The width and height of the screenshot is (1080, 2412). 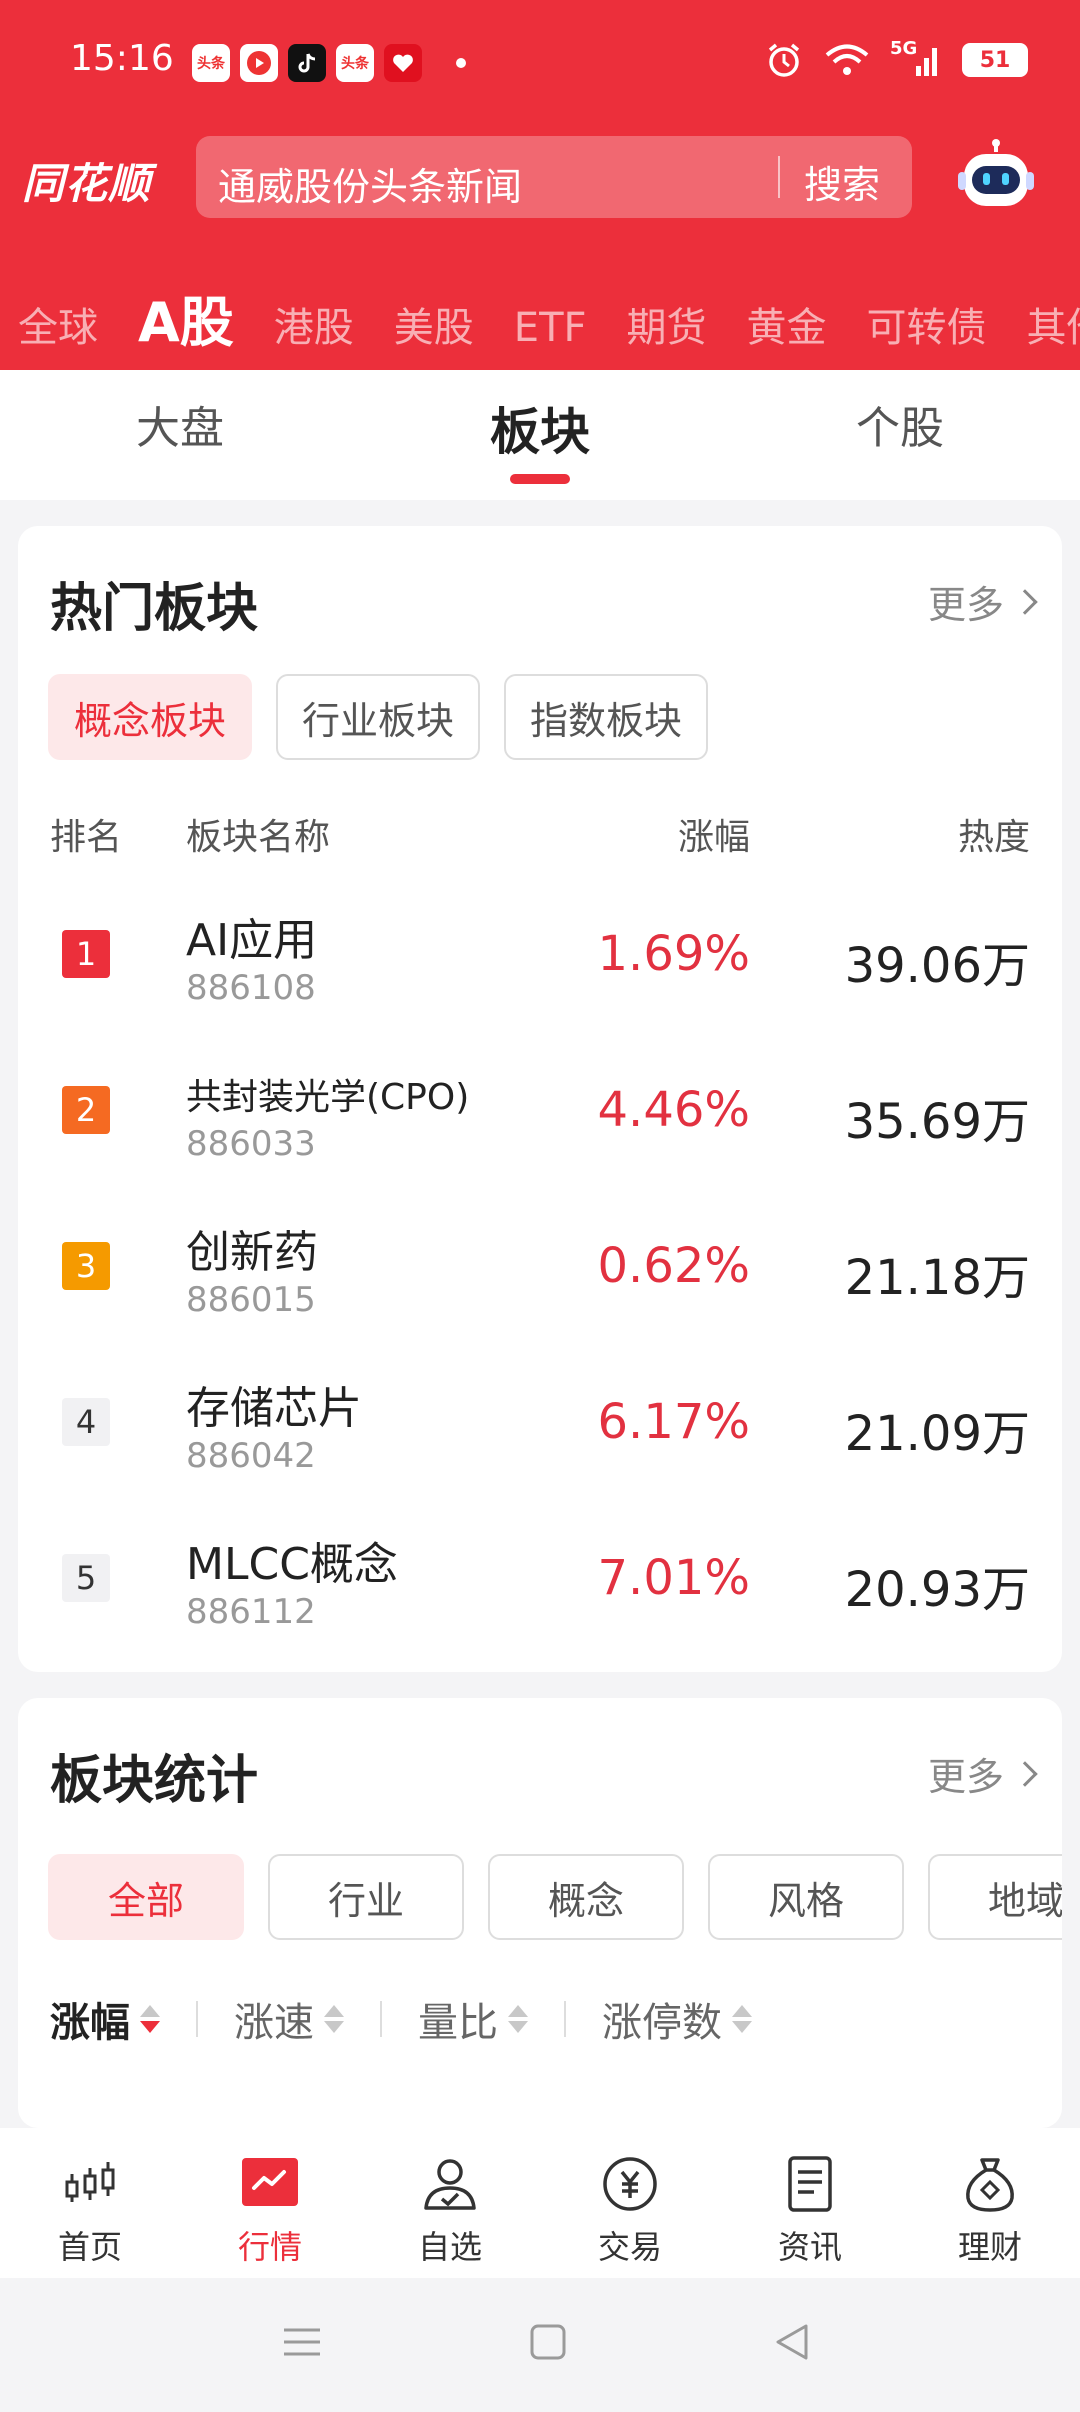 I want to click on system-navigation-bar, so click(x=540, y=2345).